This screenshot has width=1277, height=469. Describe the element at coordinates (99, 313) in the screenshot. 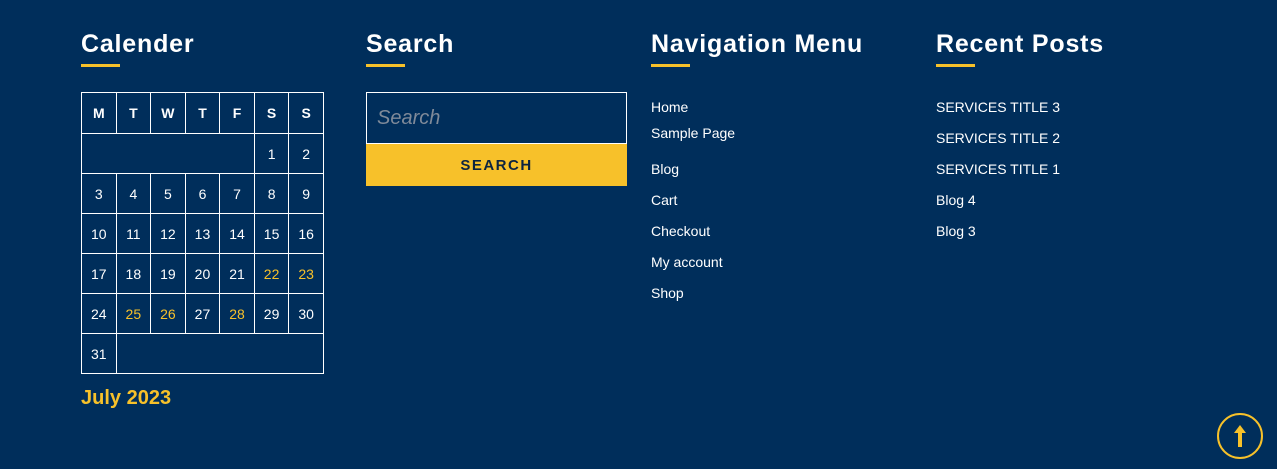

I see `calendar-day: 24` at that location.